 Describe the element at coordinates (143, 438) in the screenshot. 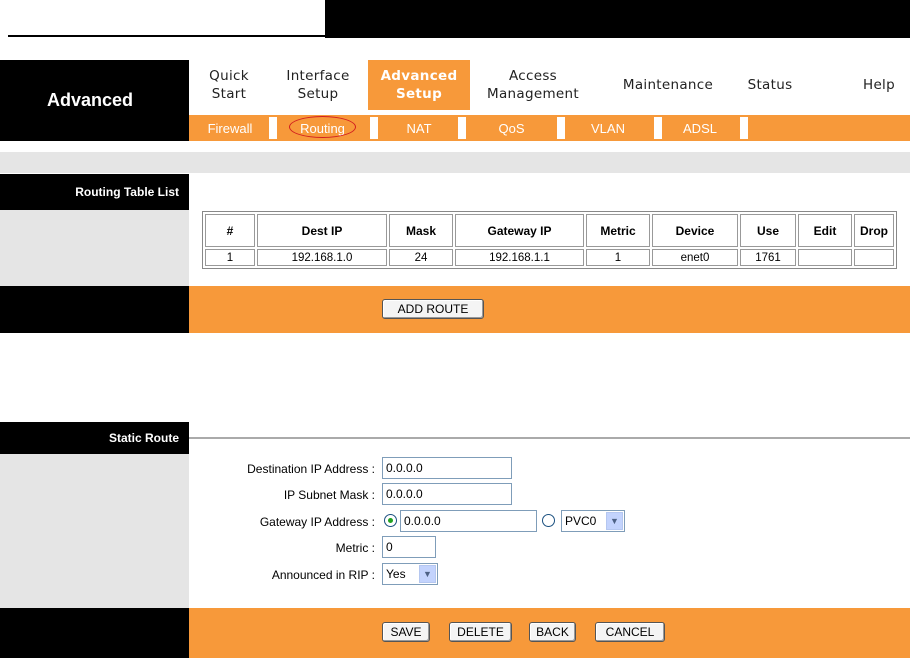

I see `static-route-title: Static Route` at that location.